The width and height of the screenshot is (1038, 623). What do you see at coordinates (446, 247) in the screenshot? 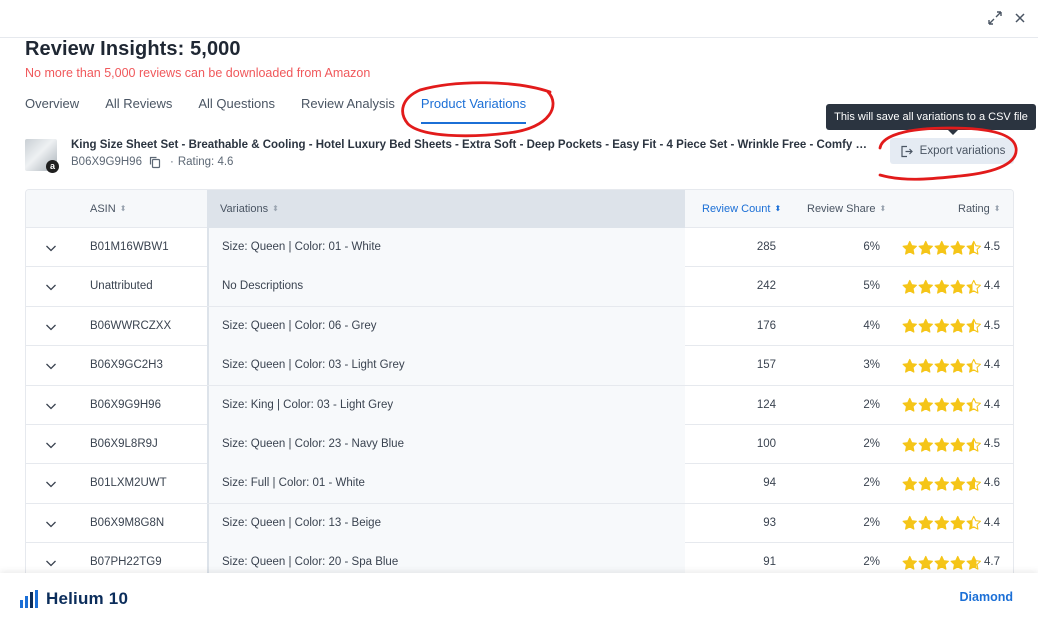
I see `row-variation: Size: Queen | Color: 01 - White` at bounding box center [446, 247].